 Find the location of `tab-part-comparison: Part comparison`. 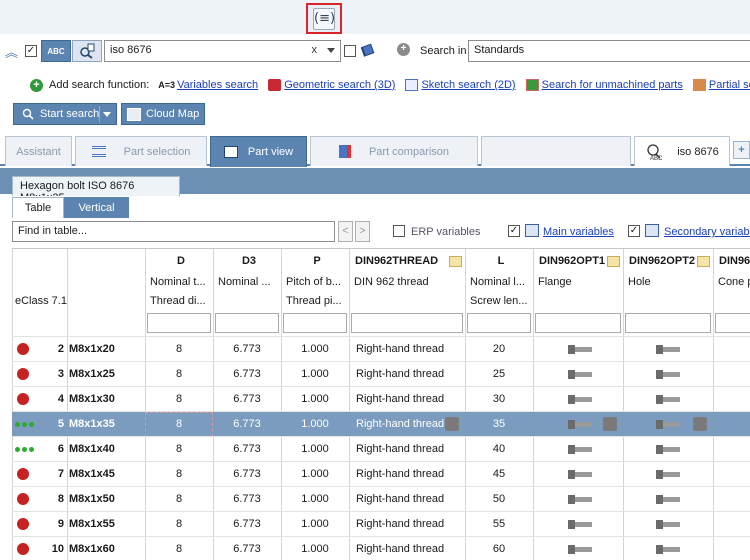

tab-part-comparison: Part comparison is located at coordinates (394, 151).